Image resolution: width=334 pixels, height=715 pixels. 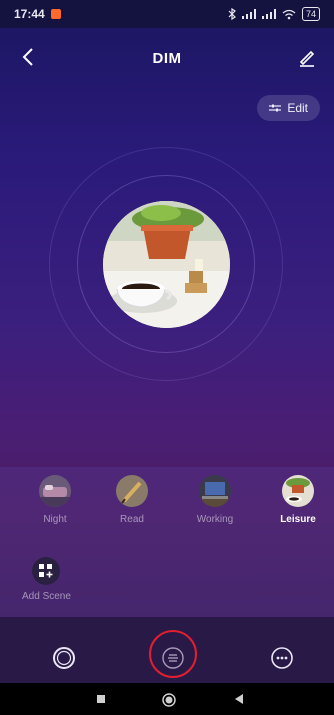 I want to click on scenes-icon, so click(x=173, y=658).